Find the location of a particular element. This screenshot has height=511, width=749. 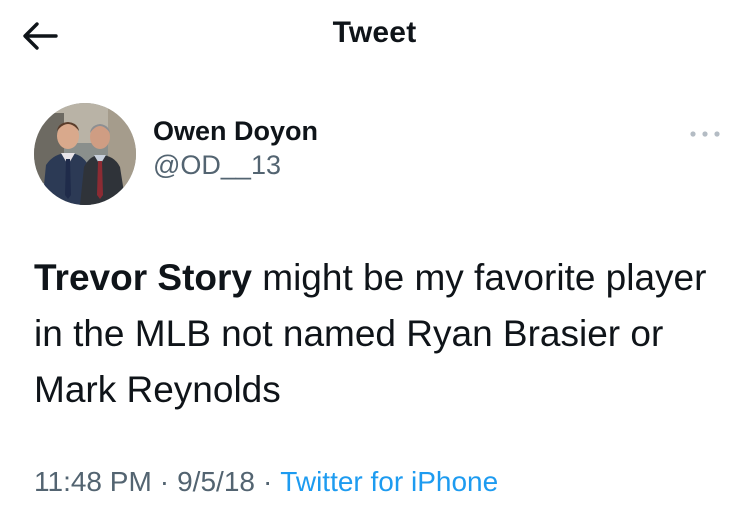

tweet-highlight-text: Trevor Story is located at coordinates (143, 277).